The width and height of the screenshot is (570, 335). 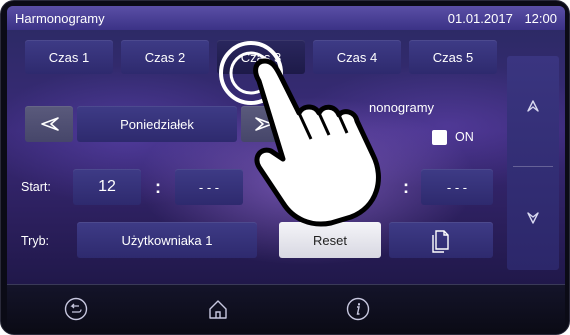 I want to click on back-icon, so click(x=76, y=309).